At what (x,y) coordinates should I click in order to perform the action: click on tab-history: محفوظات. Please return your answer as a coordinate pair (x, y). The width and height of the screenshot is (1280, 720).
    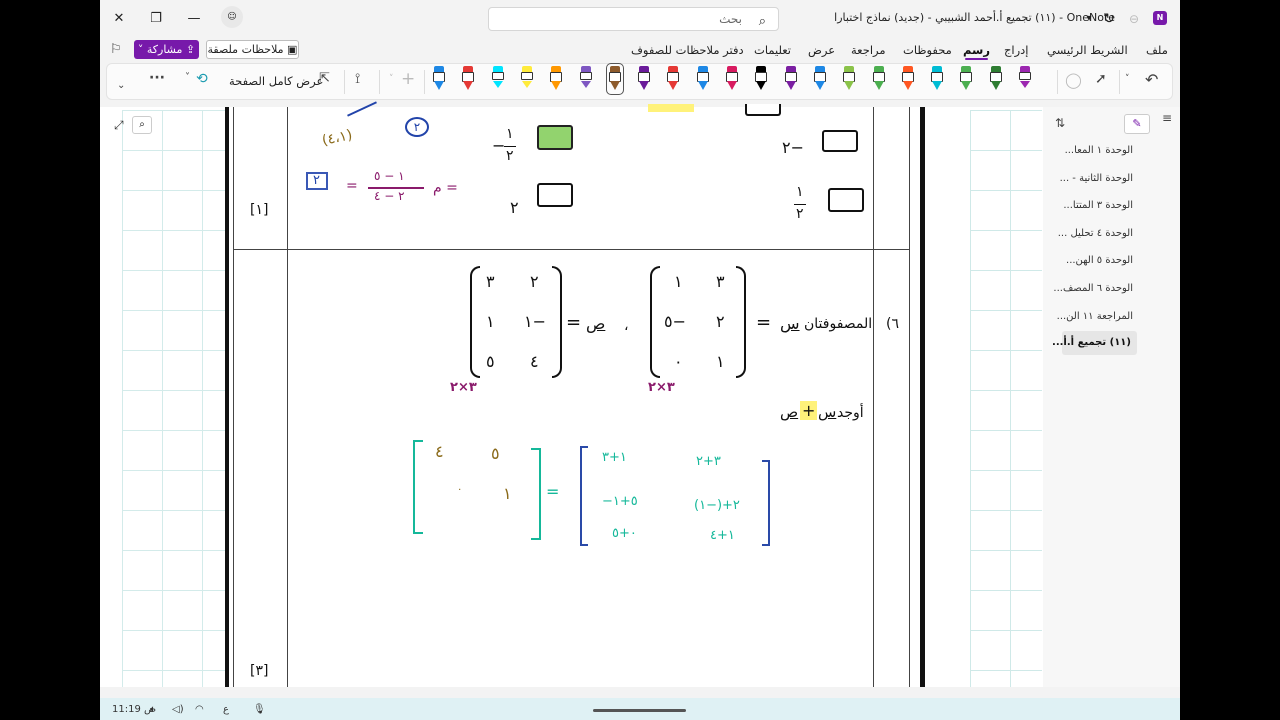
    Looking at the image, I should click on (927, 50).